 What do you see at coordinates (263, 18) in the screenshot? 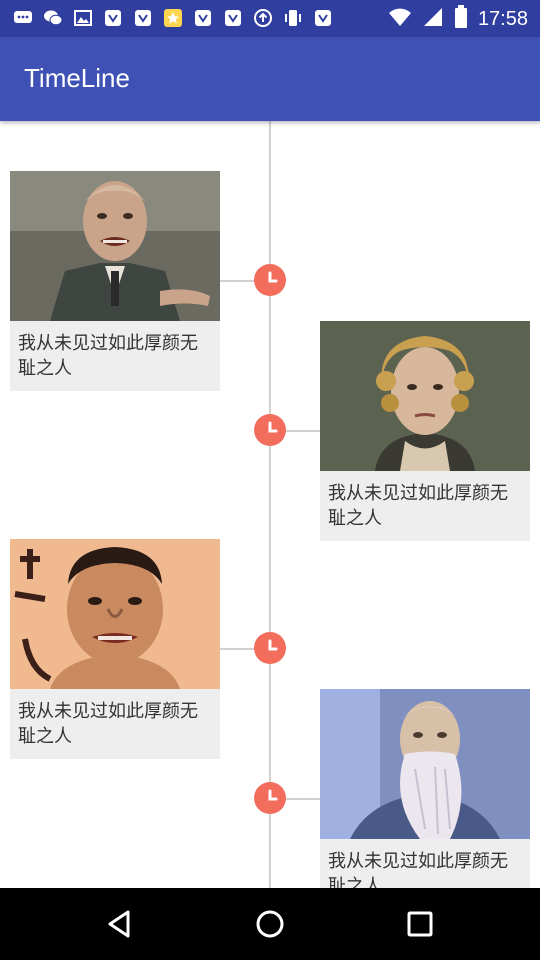
I see `upload-icon` at bounding box center [263, 18].